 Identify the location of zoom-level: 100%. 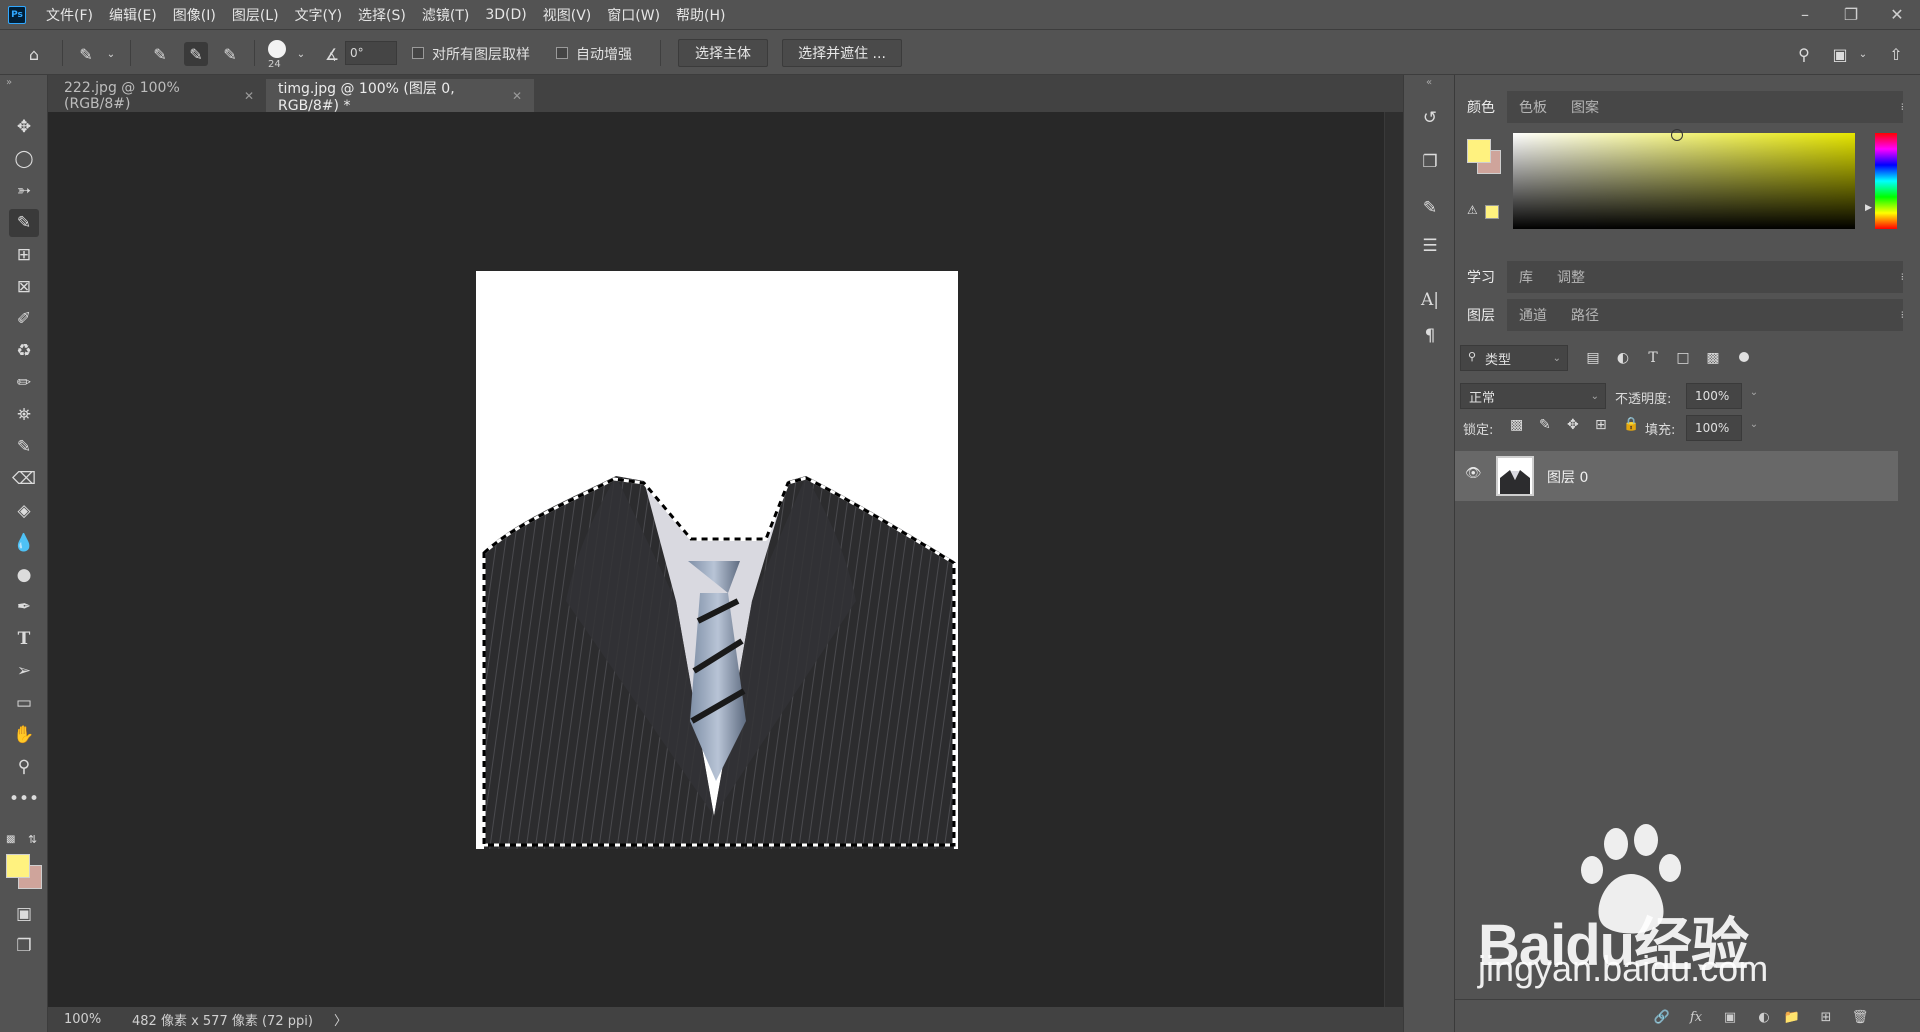
(84, 1019).